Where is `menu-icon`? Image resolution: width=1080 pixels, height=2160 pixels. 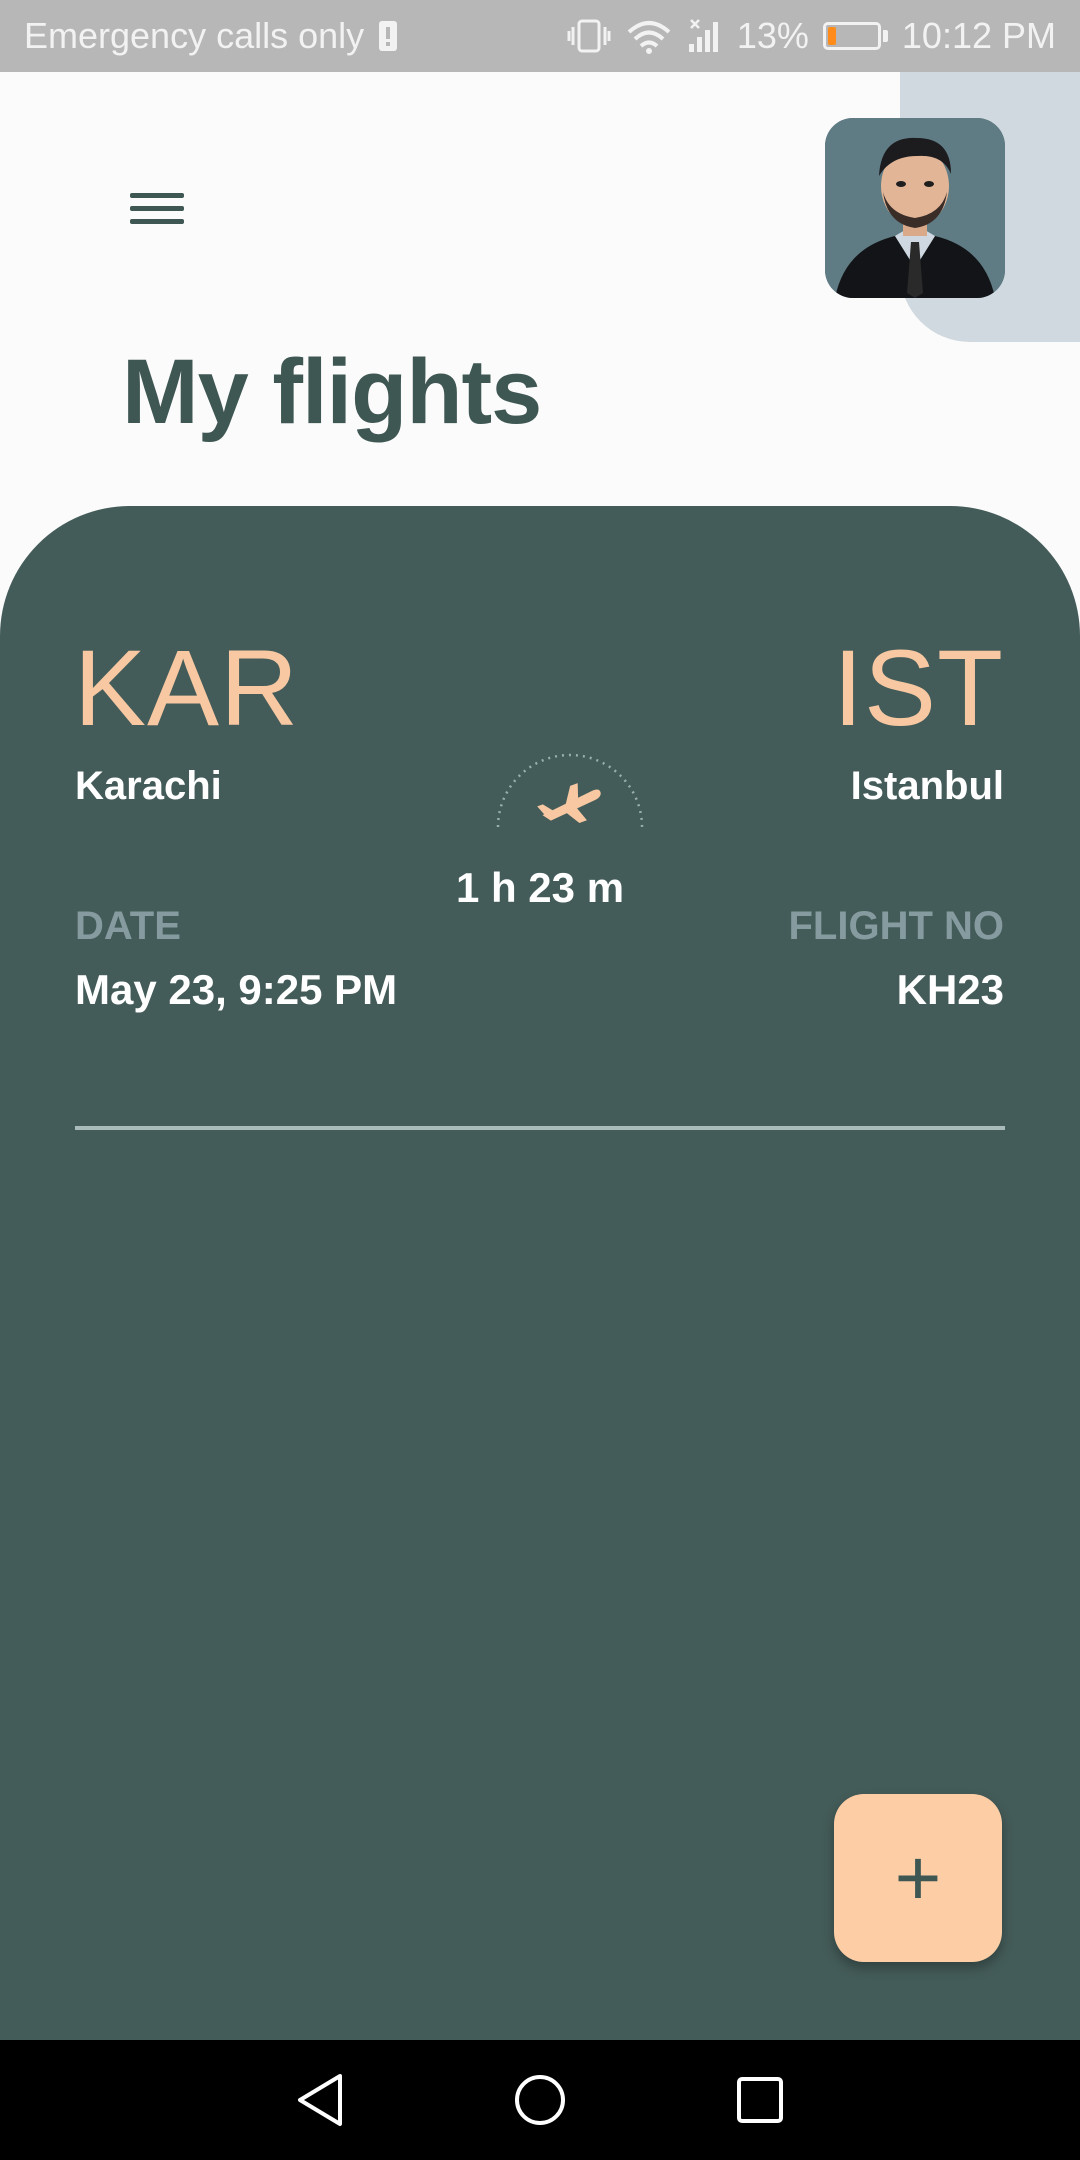
menu-icon is located at coordinates (157, 195).